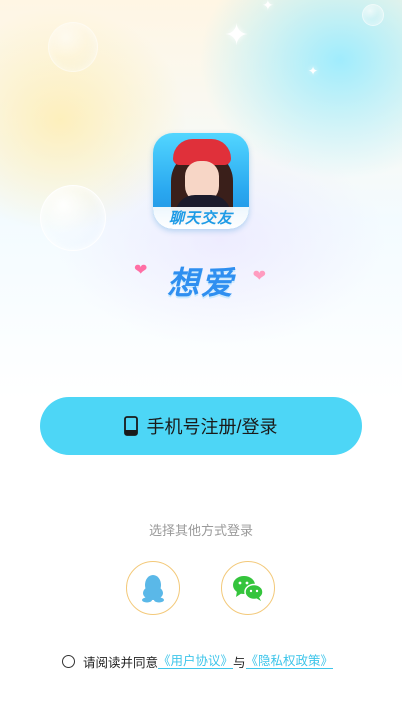 The image size is (402, 716). Describe the element at coordinates (68, 661) in the screenshot. I see `agreement-checkbox` at that location.